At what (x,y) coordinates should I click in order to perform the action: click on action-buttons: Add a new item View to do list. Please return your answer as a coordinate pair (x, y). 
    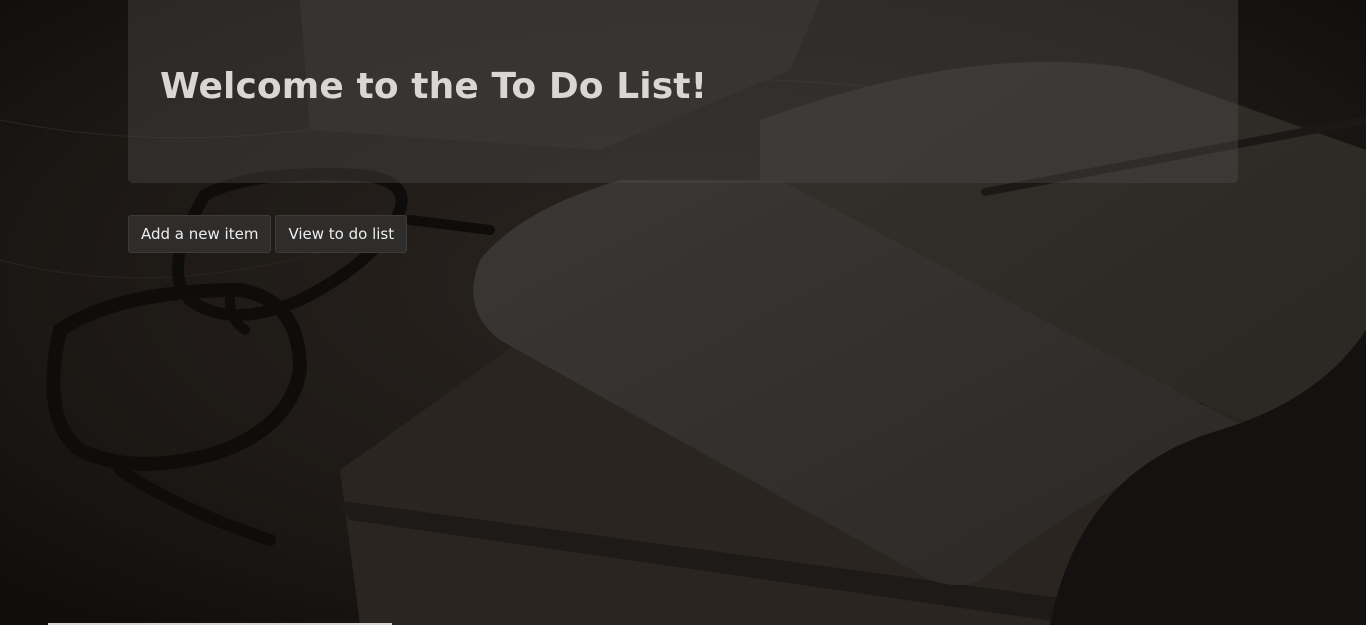
    Looking at the image, I should click on (268, 234).